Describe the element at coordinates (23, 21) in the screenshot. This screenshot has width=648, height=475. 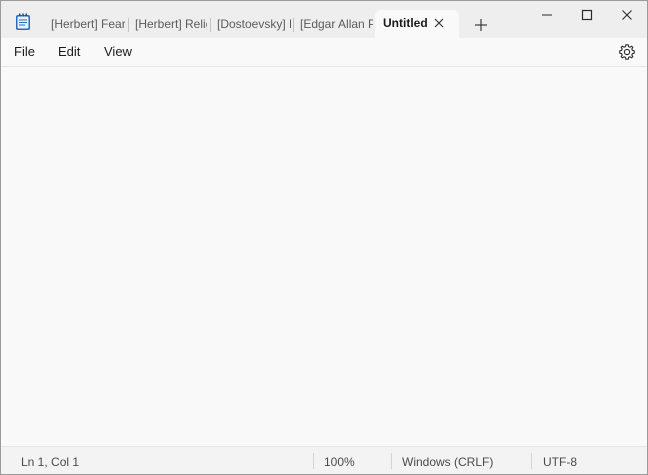
I see `notepad-icon` at that location.